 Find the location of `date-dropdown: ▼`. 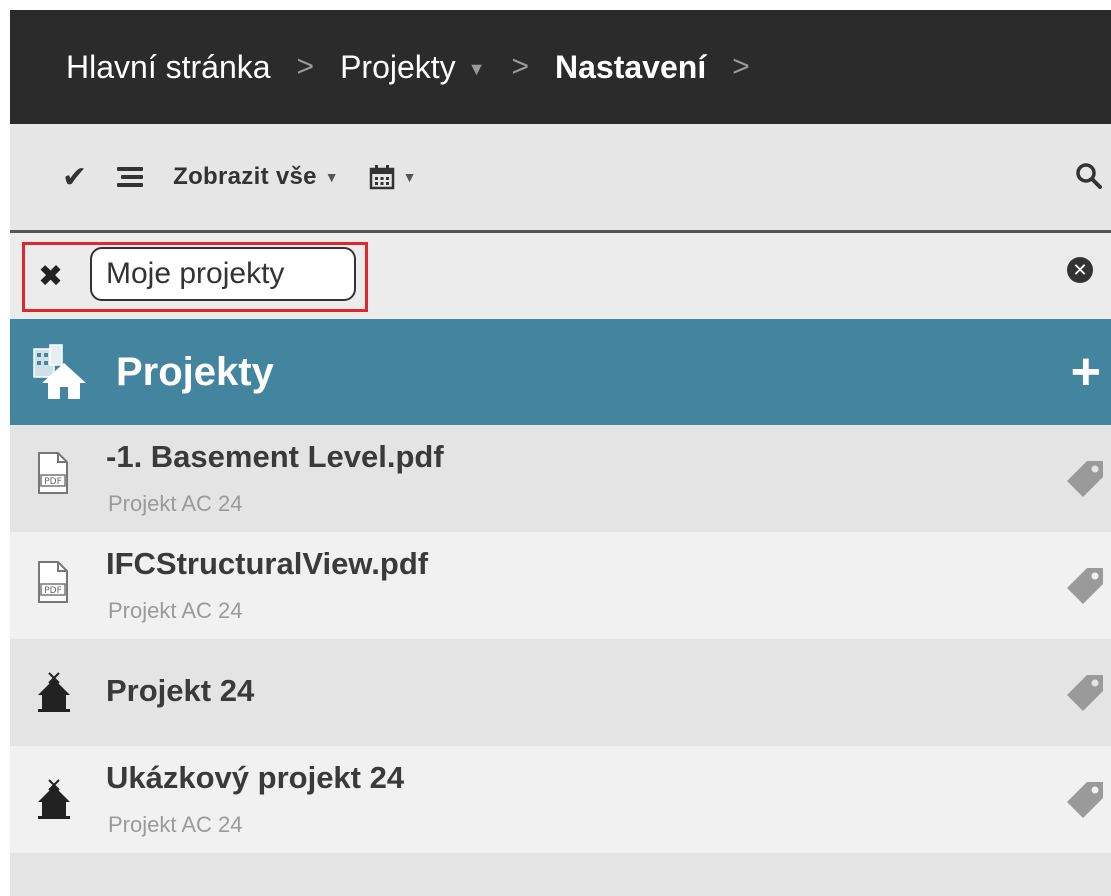

date-dropdown: ▼ is located at coordinates (393, 177).